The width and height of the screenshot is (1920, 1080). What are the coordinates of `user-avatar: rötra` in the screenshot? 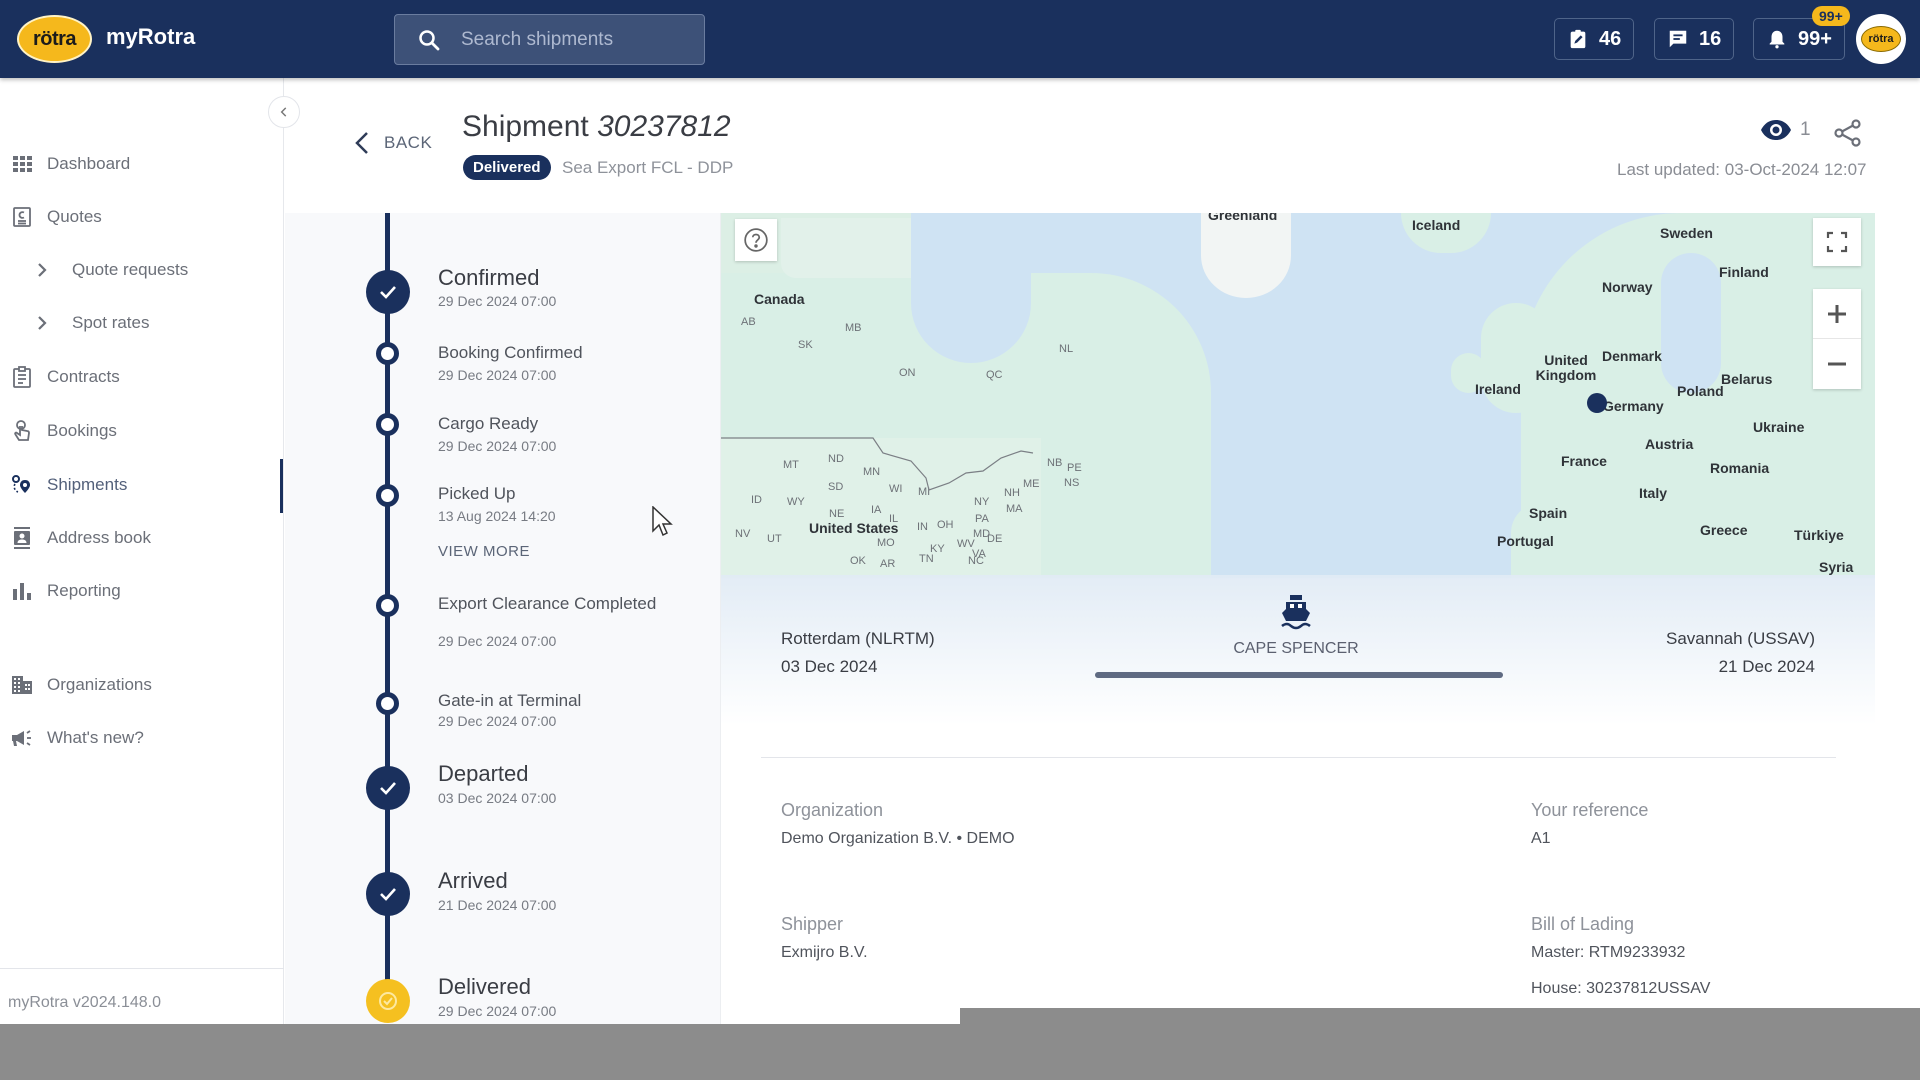 It's located at (1881, 39).